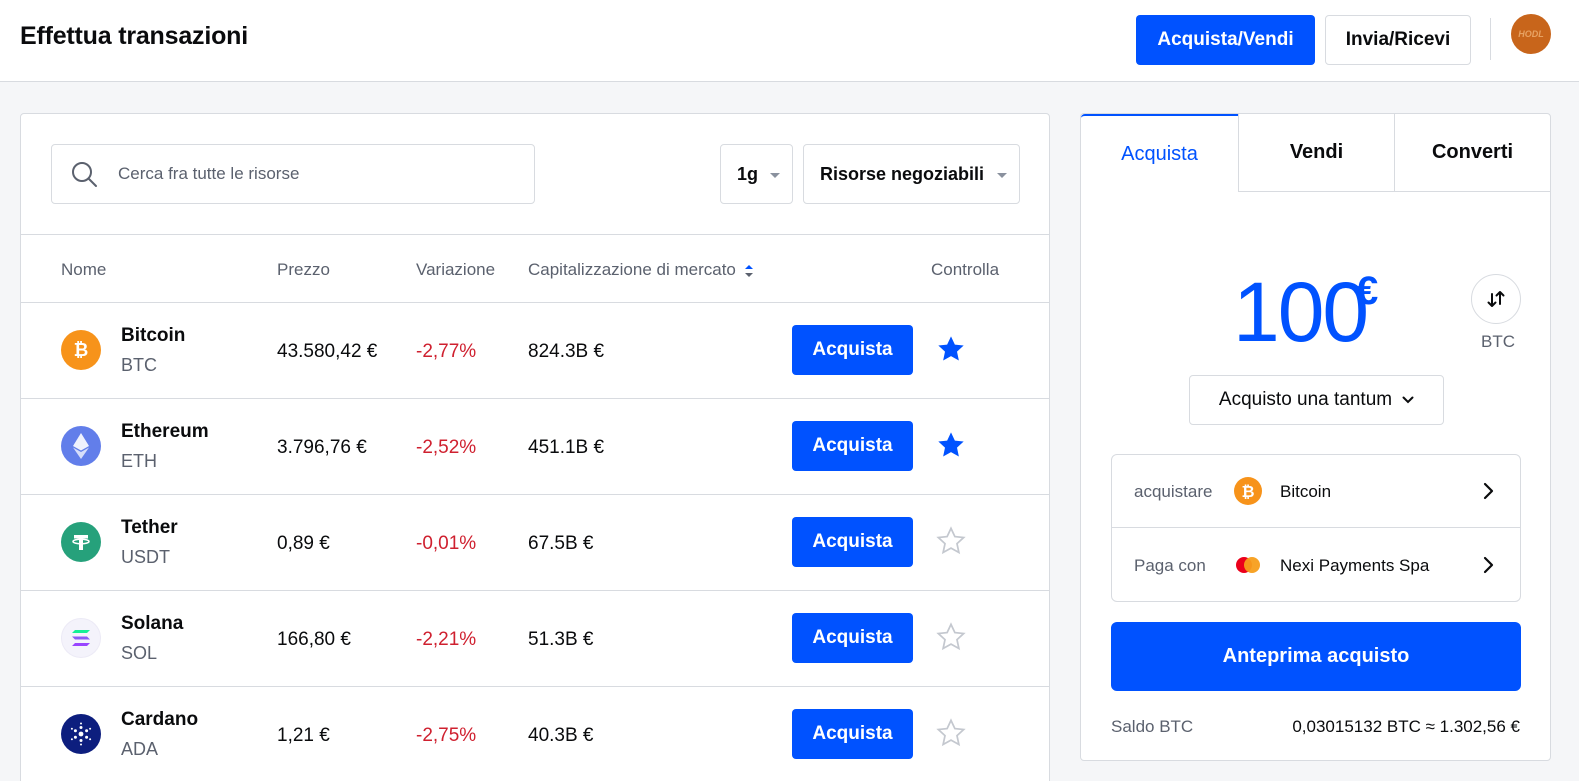  Describe the element at coordinates (139, 365) in the screenshot. I see `asset-symbol: BTC` at that location.